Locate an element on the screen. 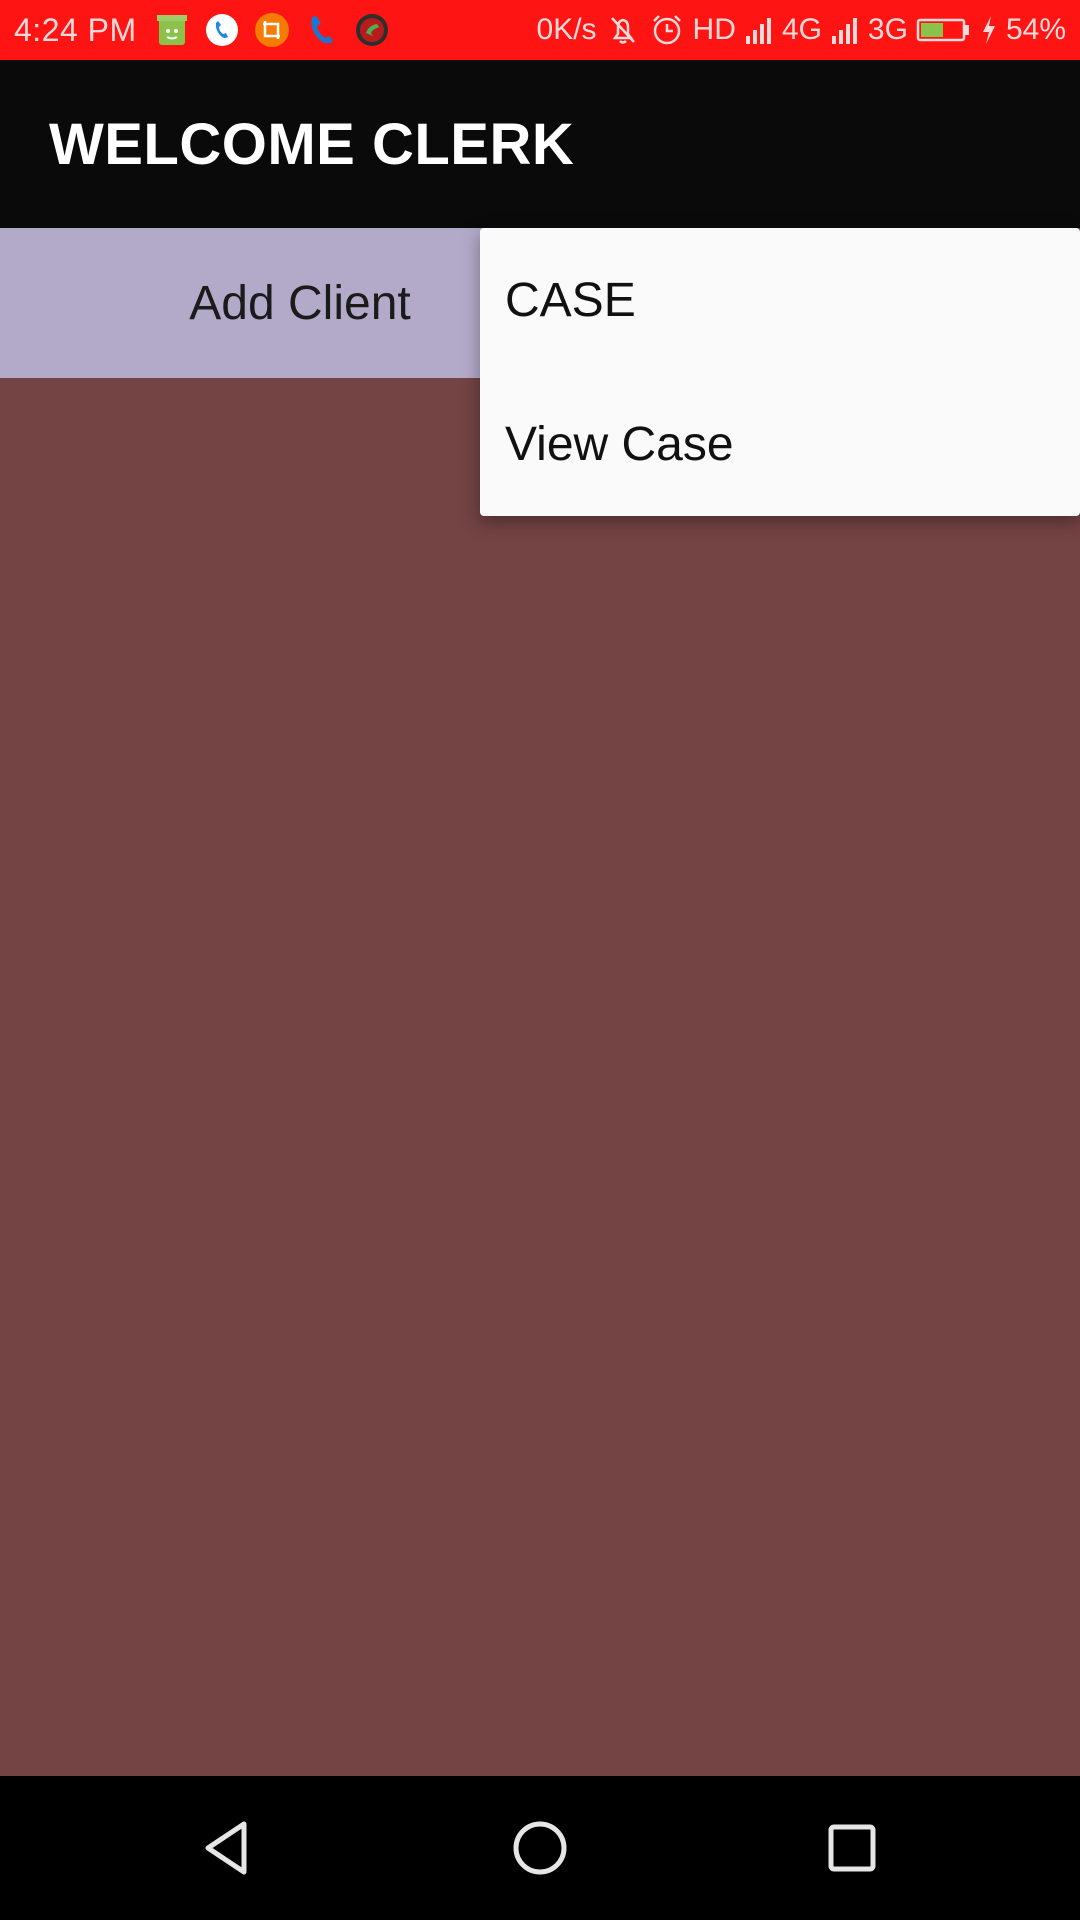 This screenshot has width=1080, height=1920. back-icon is located at coordinates (226, 1848).